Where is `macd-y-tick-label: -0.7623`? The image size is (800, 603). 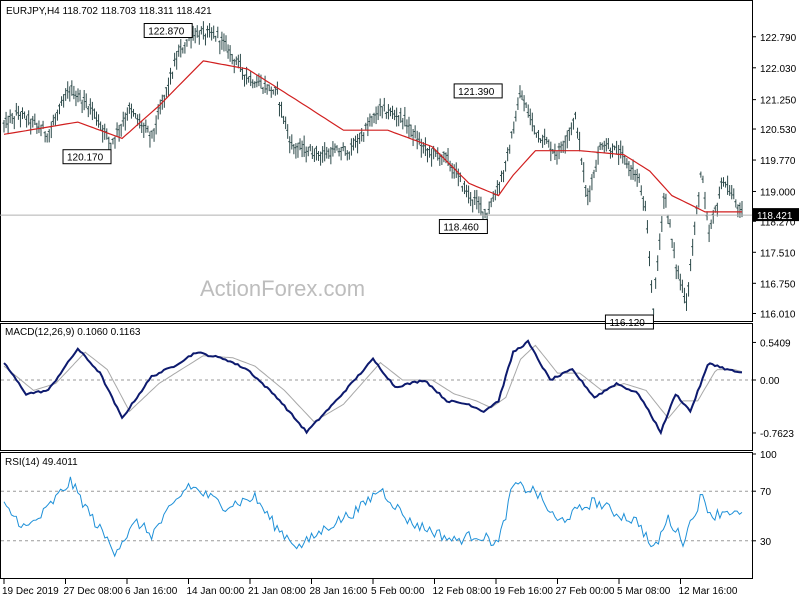 macd-y-tick-label: -0.7623 is located at coordinates (777, 434).